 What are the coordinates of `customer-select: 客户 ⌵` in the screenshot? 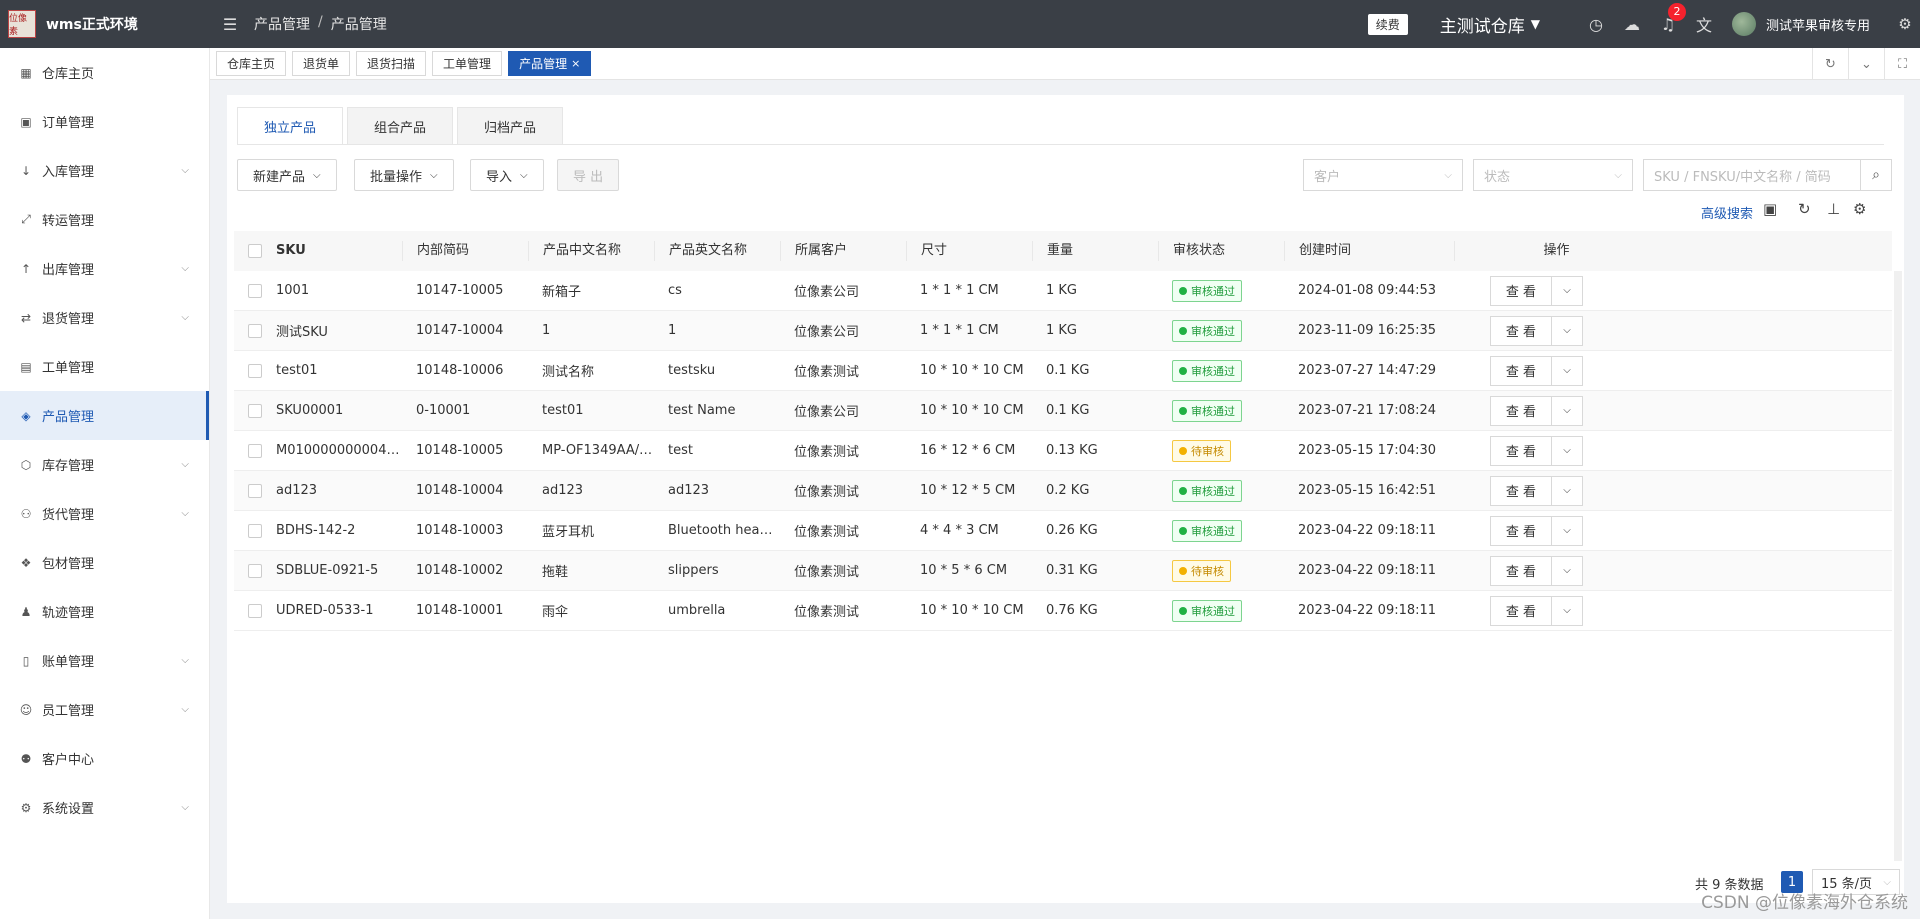 It's located at (1383, 175).